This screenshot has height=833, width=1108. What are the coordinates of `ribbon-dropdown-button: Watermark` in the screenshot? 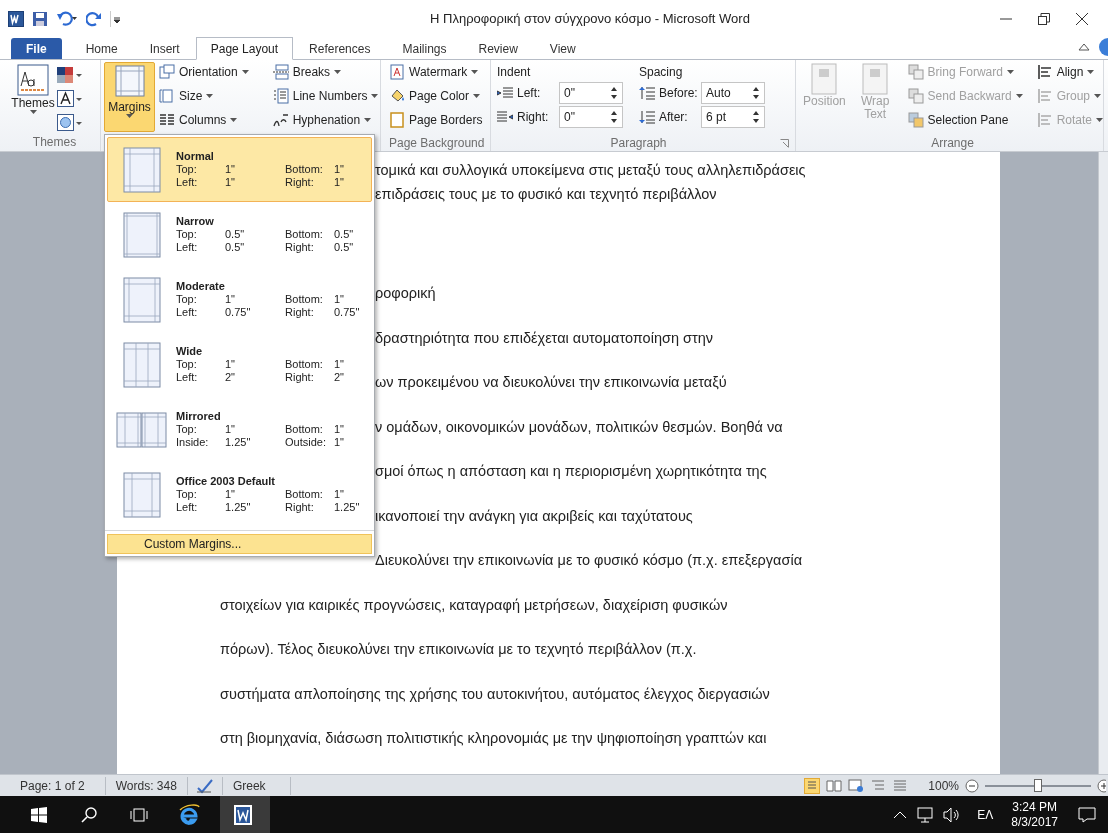 It's located at (436, 72).